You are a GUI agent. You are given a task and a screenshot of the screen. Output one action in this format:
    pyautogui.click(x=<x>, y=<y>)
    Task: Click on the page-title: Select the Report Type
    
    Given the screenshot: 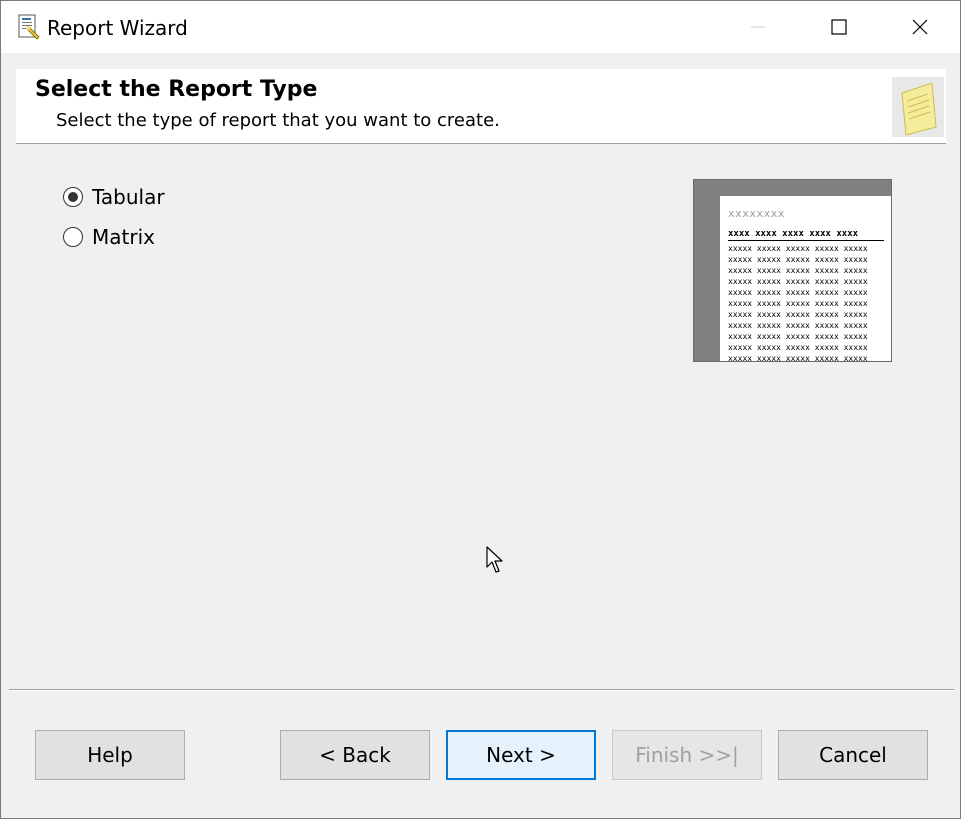 What is the action you would take?
    pyautogui.click(x=176, y=89)
    